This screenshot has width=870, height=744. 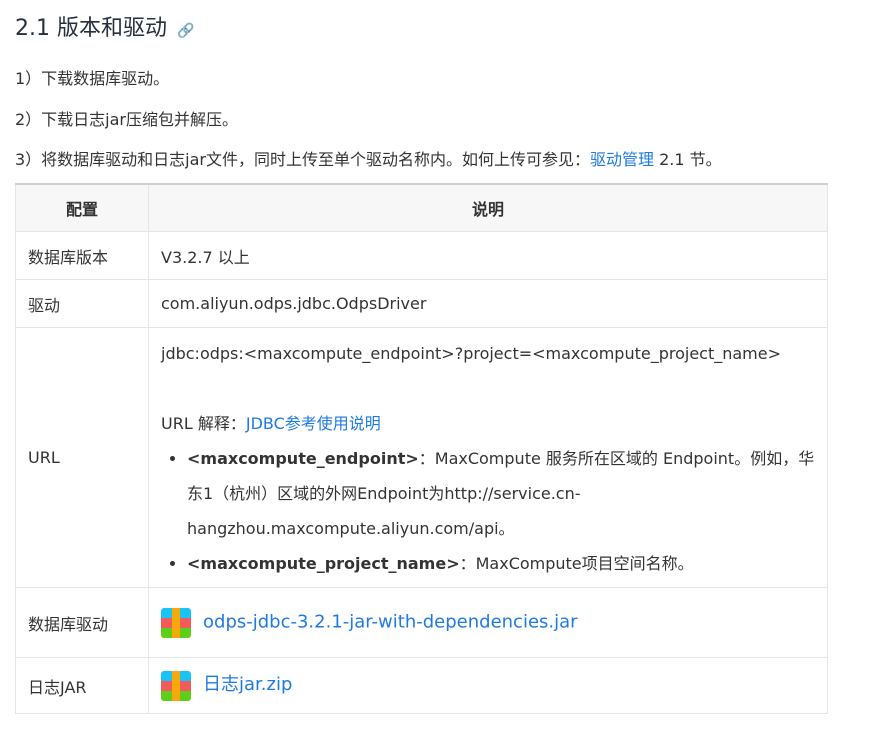 I want to click on section-heading: 2.1 版本和驱动 🔗, so click(x=104, y=26).